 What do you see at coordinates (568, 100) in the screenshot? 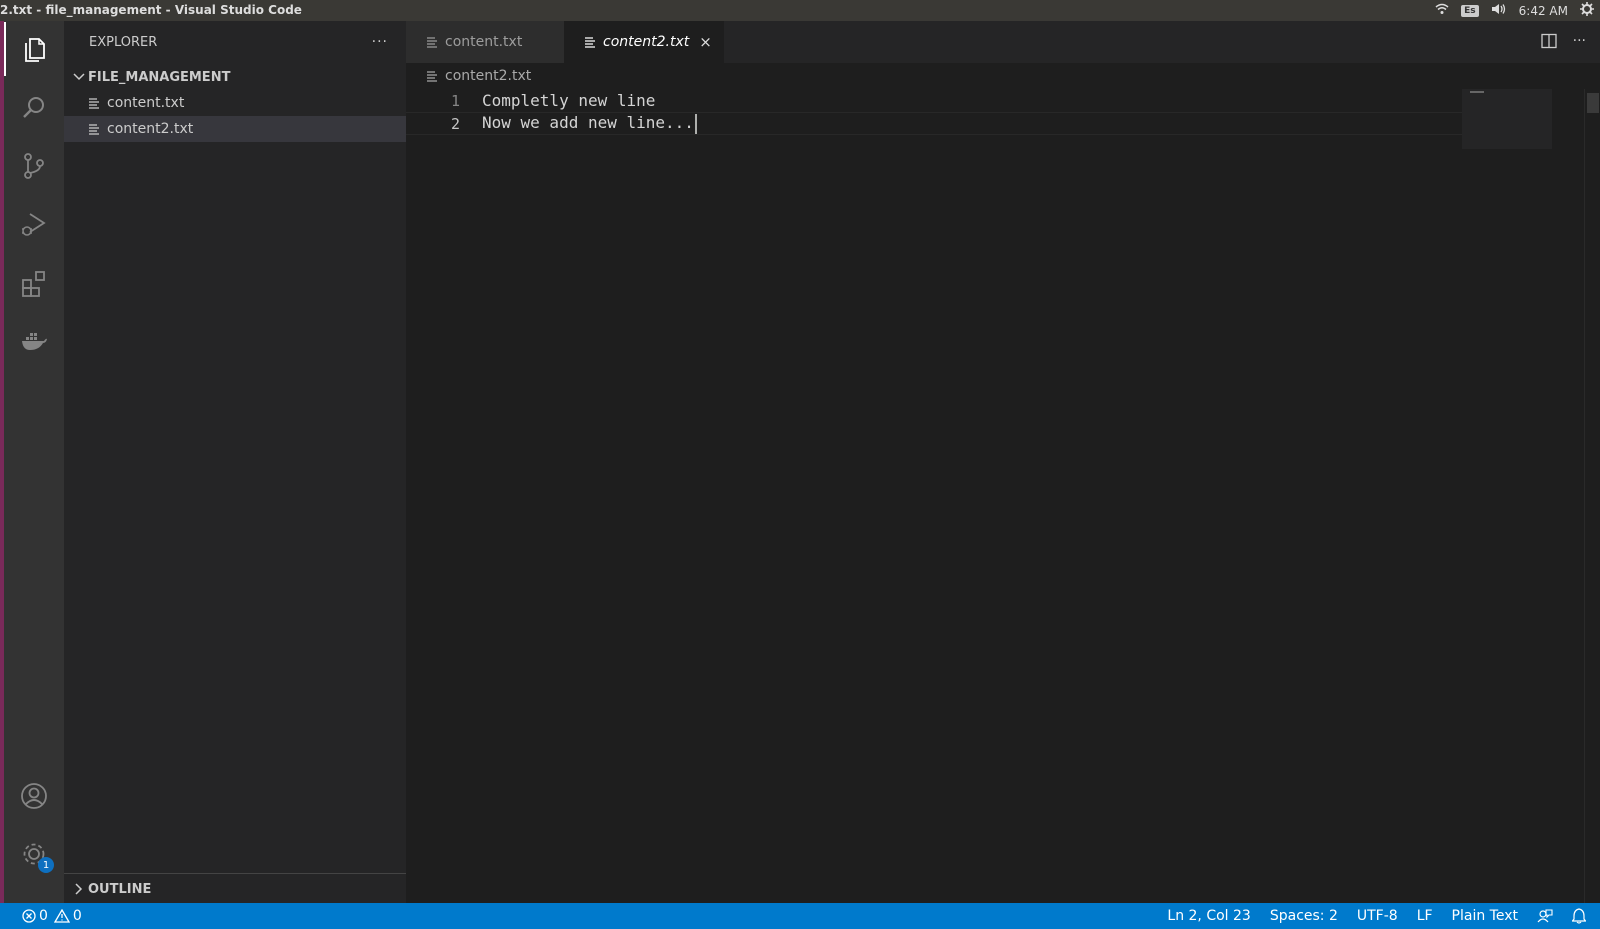
I see `line-text: Completly new line` at bounding box center [568, 100].